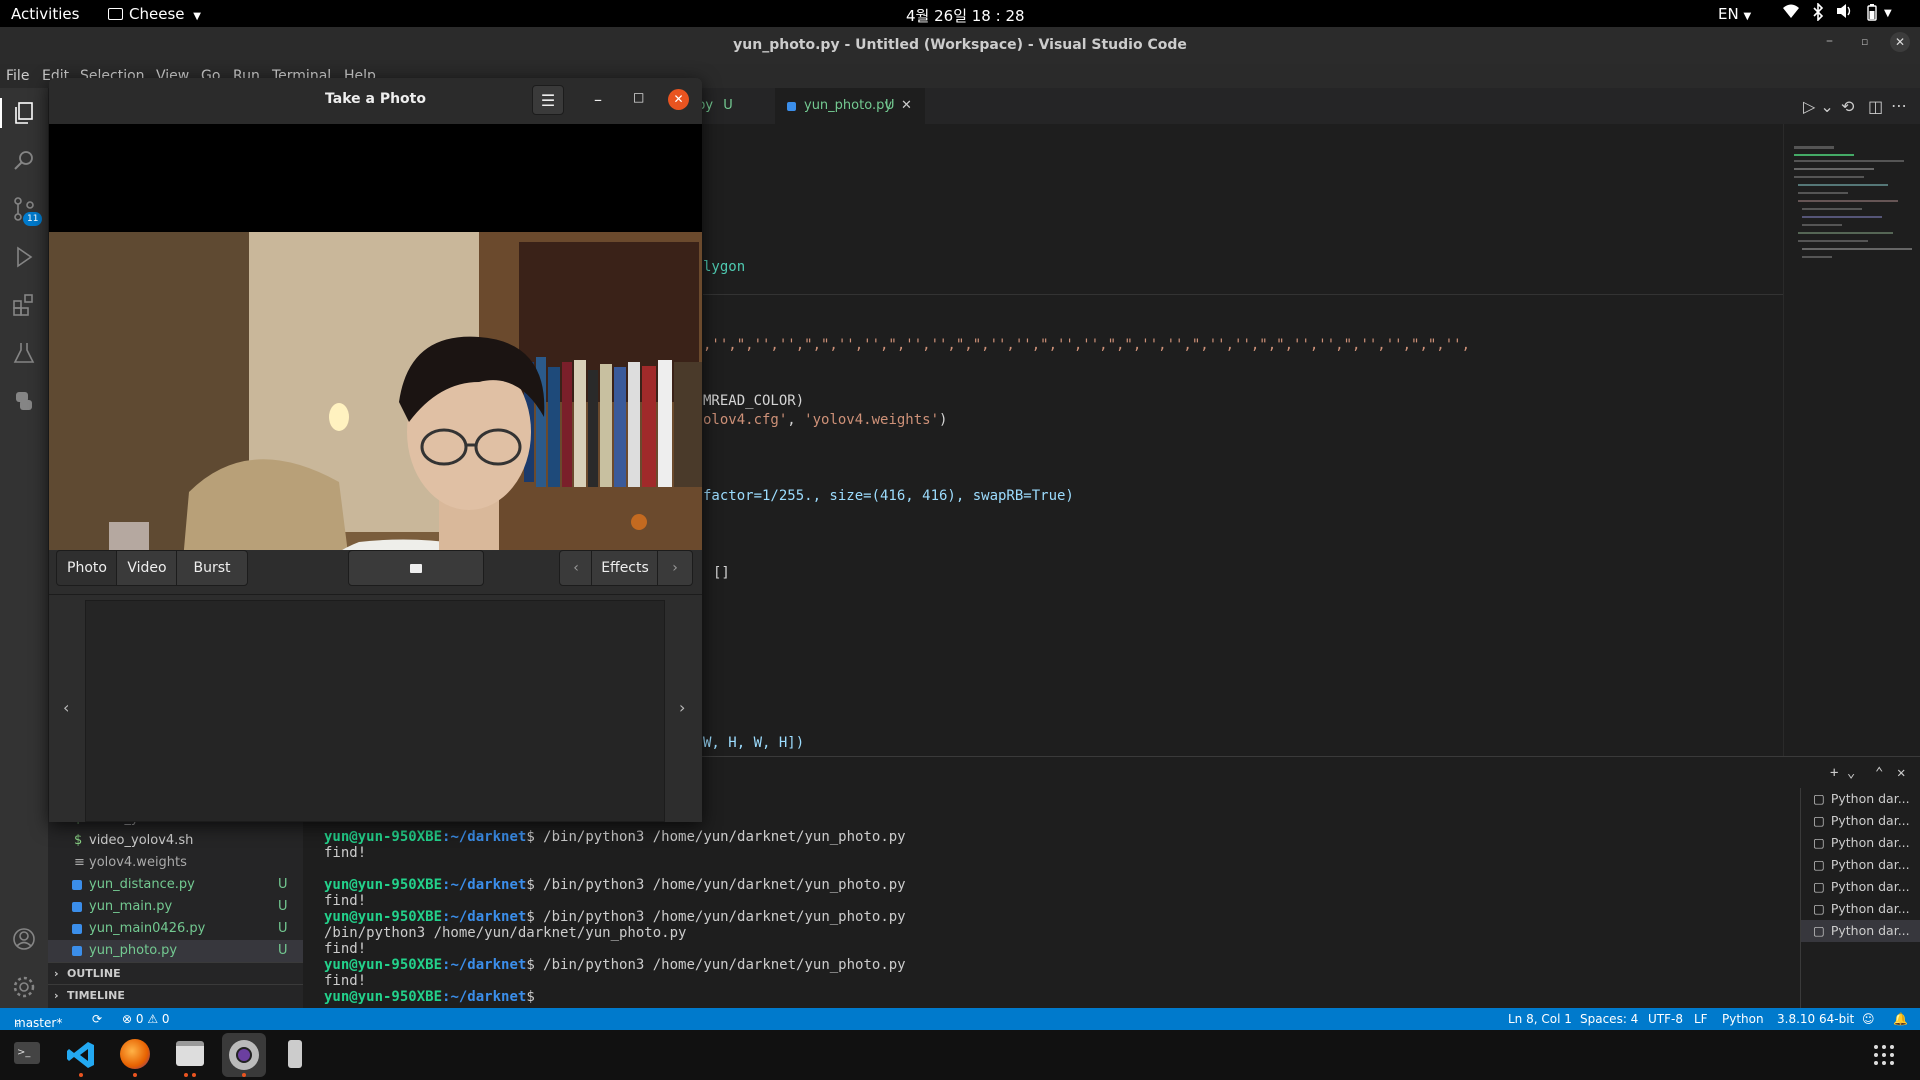  I want to click on bluetooth-icon, so click(1818, 13).